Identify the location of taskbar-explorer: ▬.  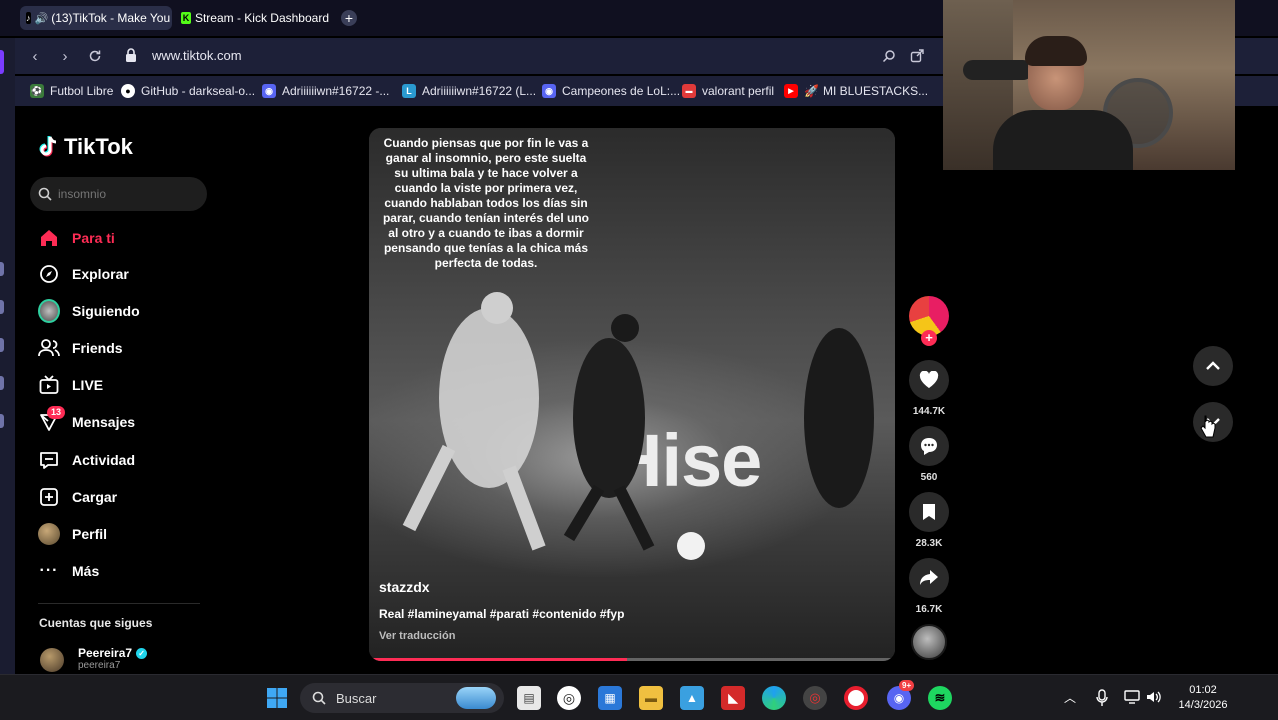
(651, 698).